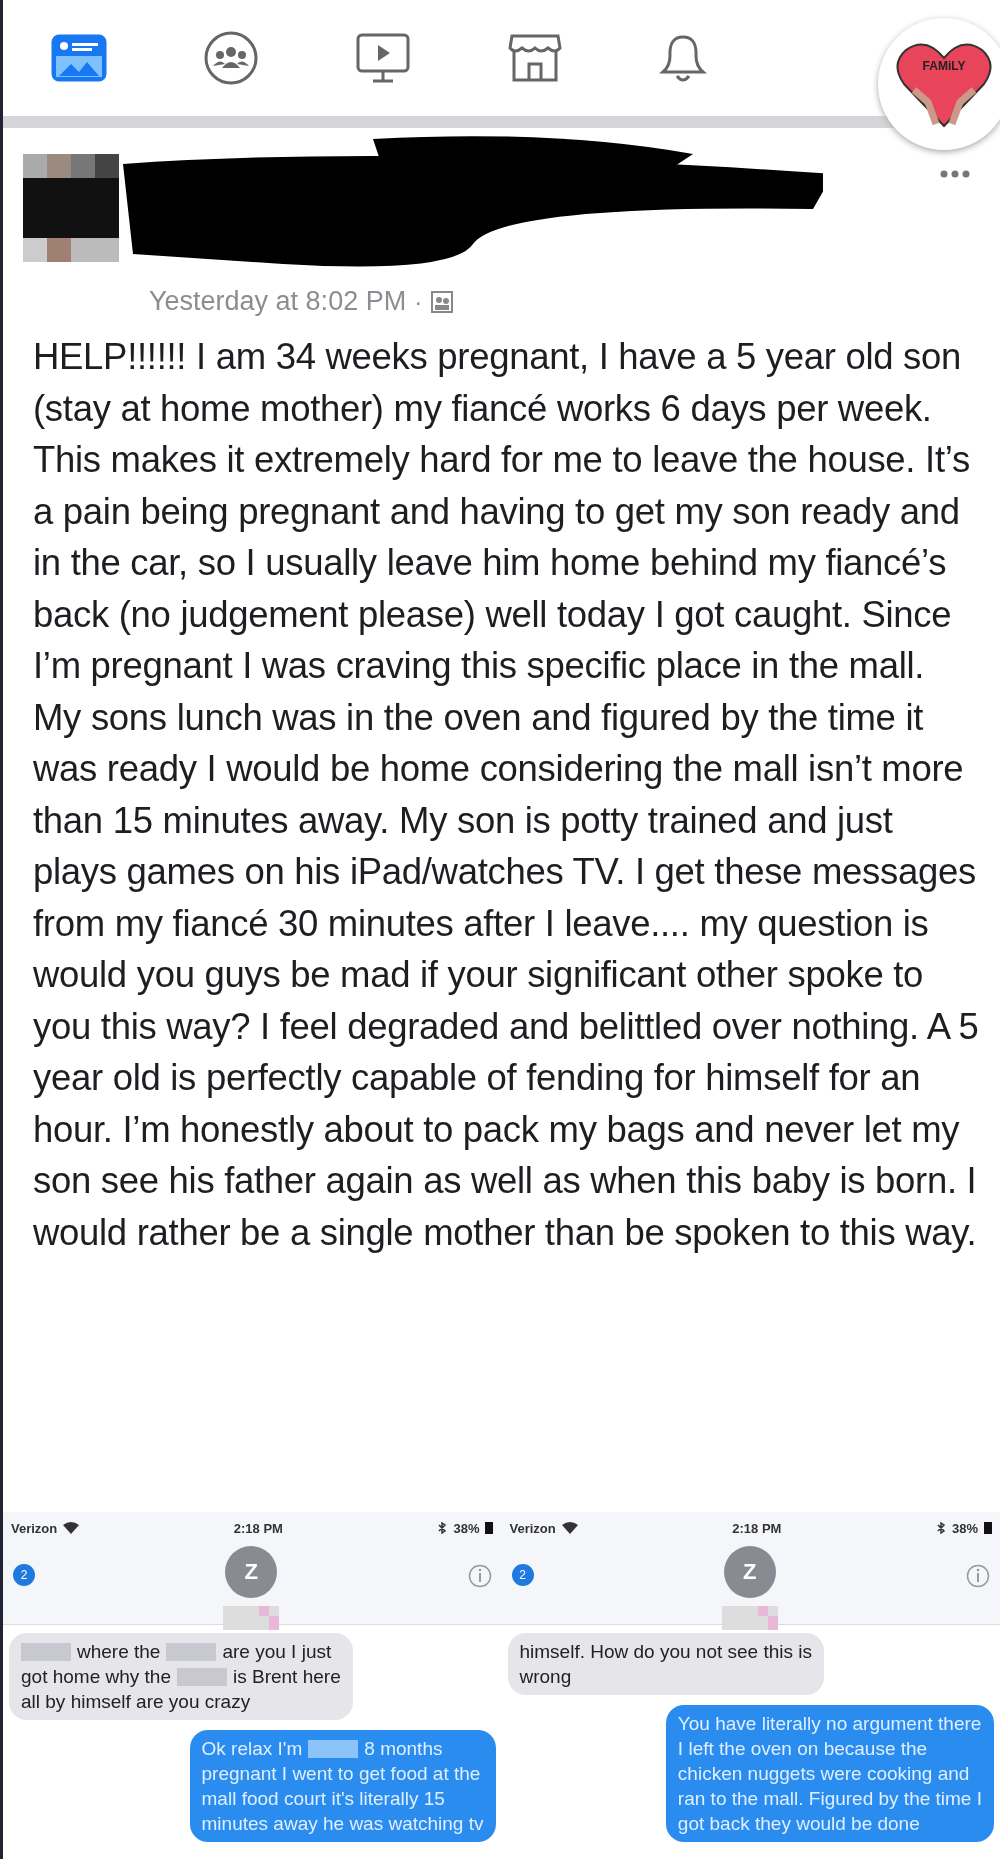 The height and width of the screenshot is (1859, 1000). What do you see at coordinates (96, 1677) in the screenshot?
I see `message-text: got home why the` at bounding box center [96, 1677].